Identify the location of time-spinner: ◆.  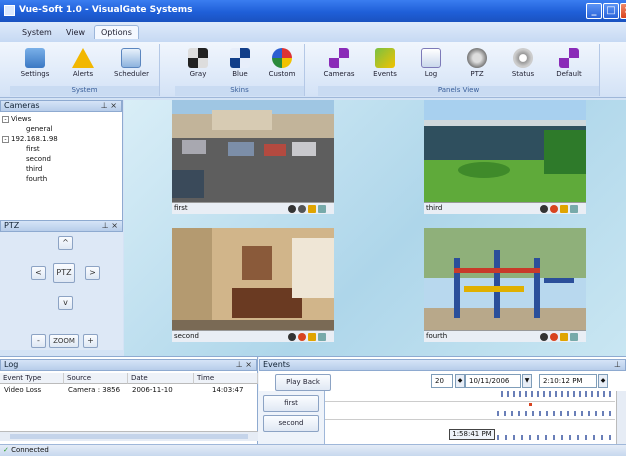
(603, 381).